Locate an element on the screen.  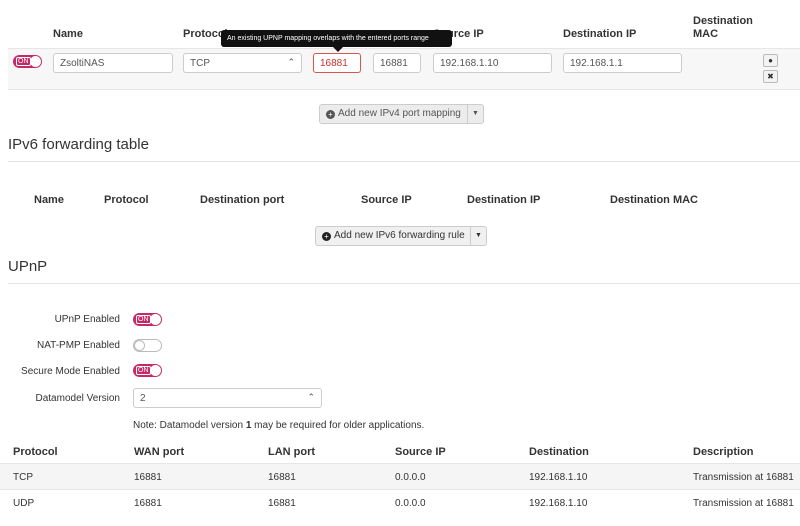
ipv6-header-source-ip: Source IP is located at coordinates (386, 200).